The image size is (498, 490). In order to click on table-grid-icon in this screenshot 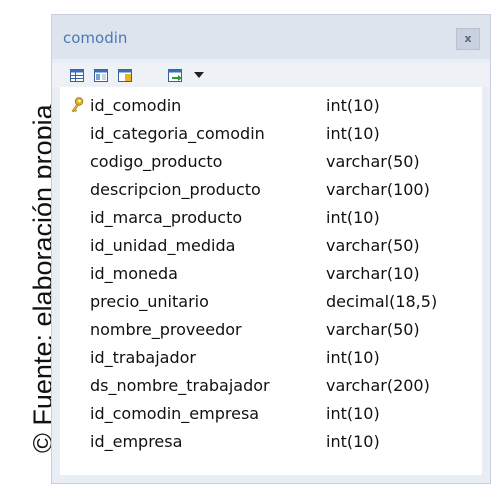, I will do `click(77, 75)`.